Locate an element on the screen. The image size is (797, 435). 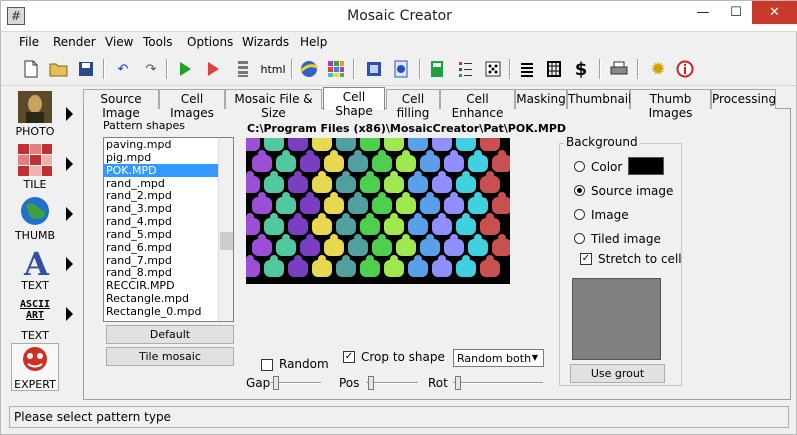
play-red-icon is located at coordinates (213, 69).